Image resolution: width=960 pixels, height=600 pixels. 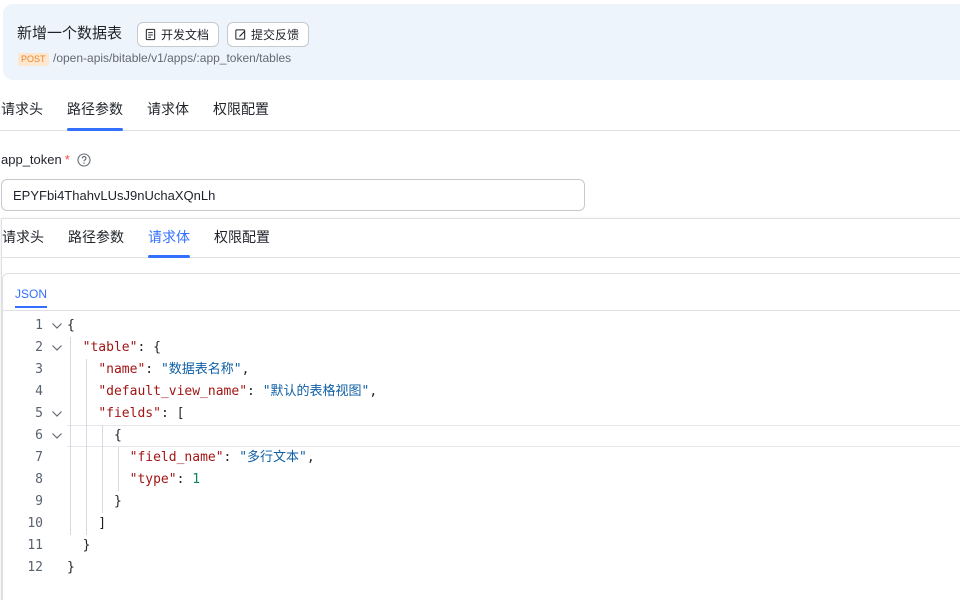 What do you see at coordinates (481, 524) in the screenshot?
I see `code-line: 10 ]` at bounding box center [481, 524].